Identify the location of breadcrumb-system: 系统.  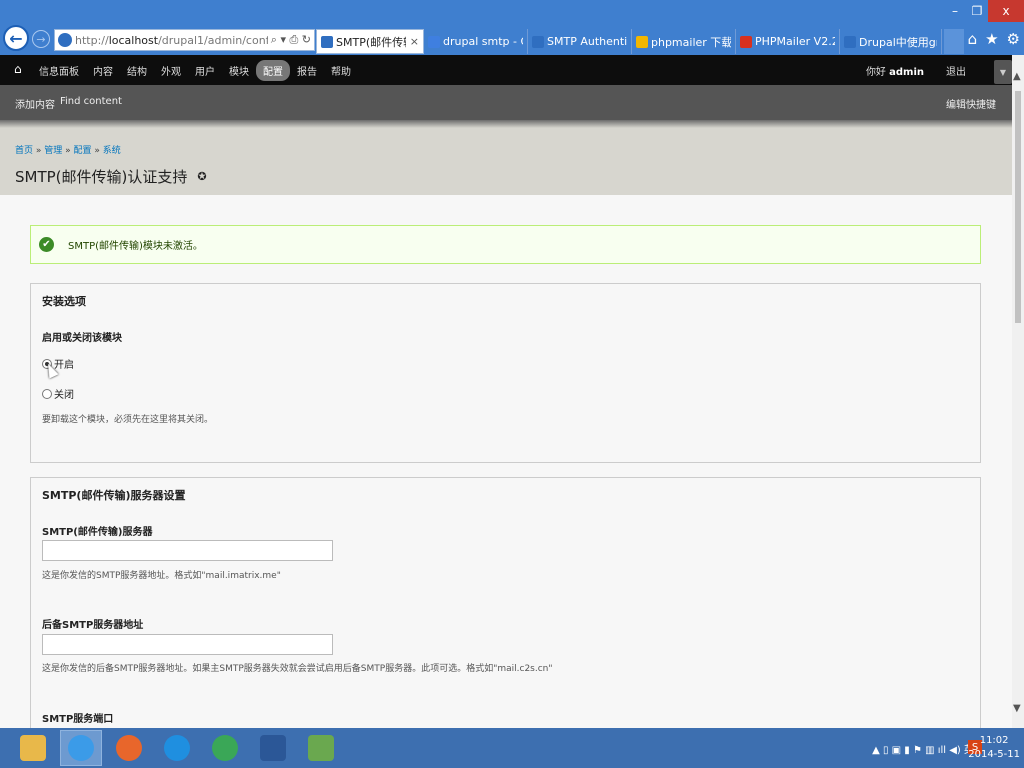
(112, 151).